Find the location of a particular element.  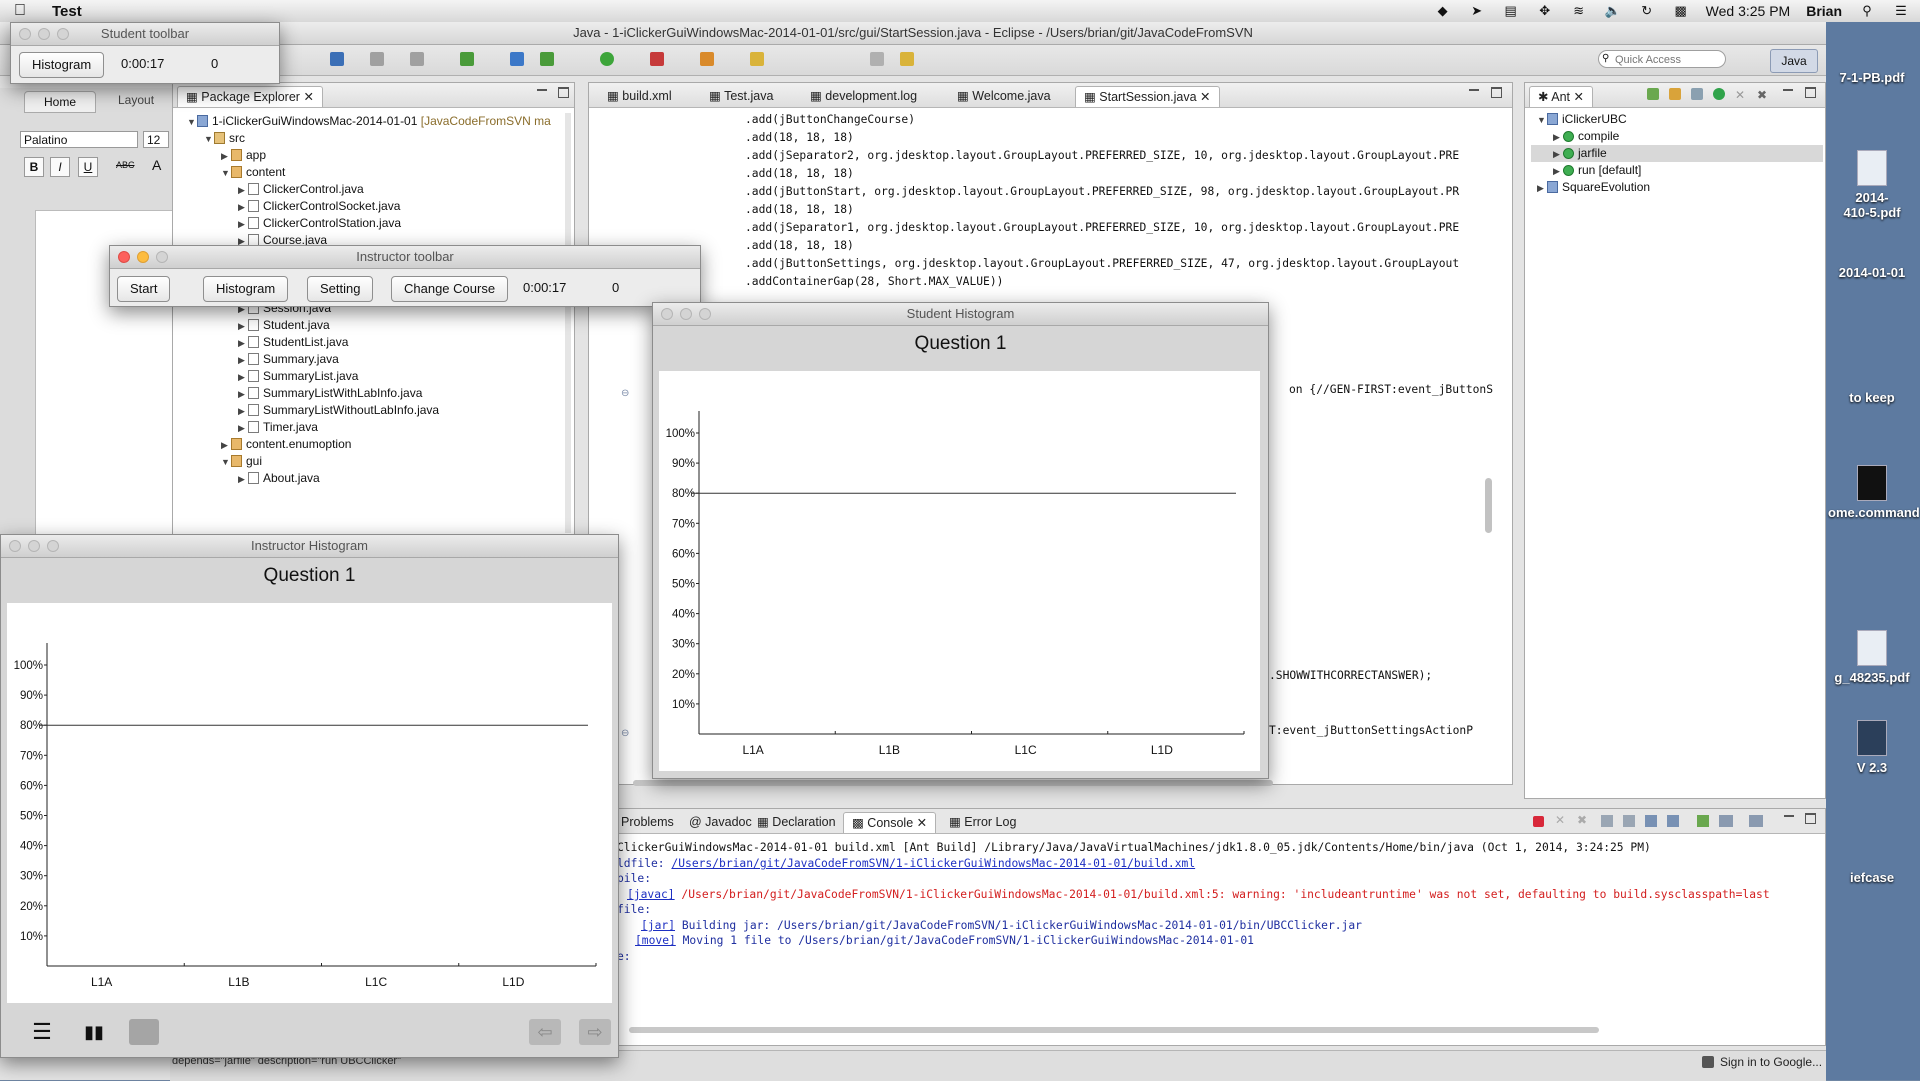

run-target-icon is located at coordinates (1719, 94).